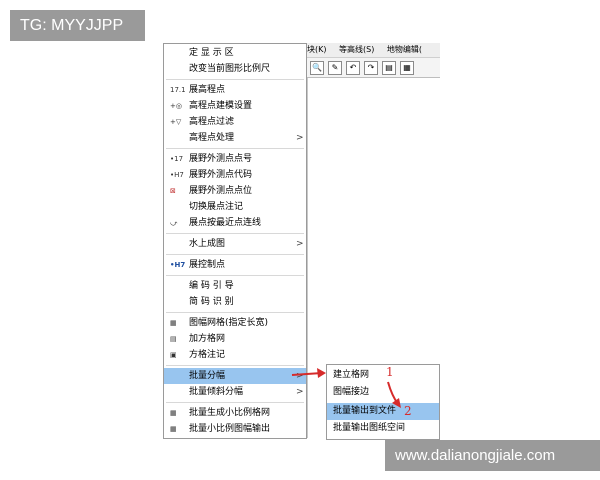 The height and width of the screenshot is (480, 600). Describe the element at coordinates (346, 388) in the screenshot. I see `annotation-layer` at that location.